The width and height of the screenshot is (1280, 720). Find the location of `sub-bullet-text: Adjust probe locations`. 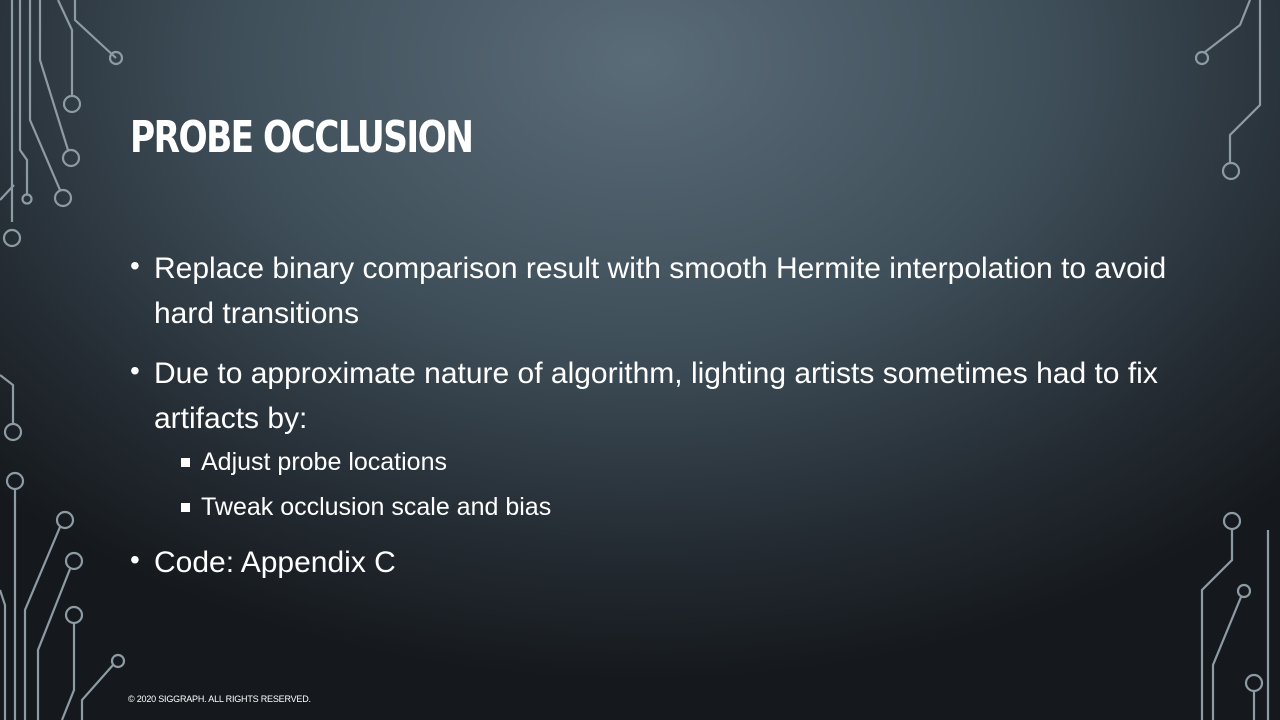

sub-bullet-text: Adjust probe locations is located at coordinates (324, 462).